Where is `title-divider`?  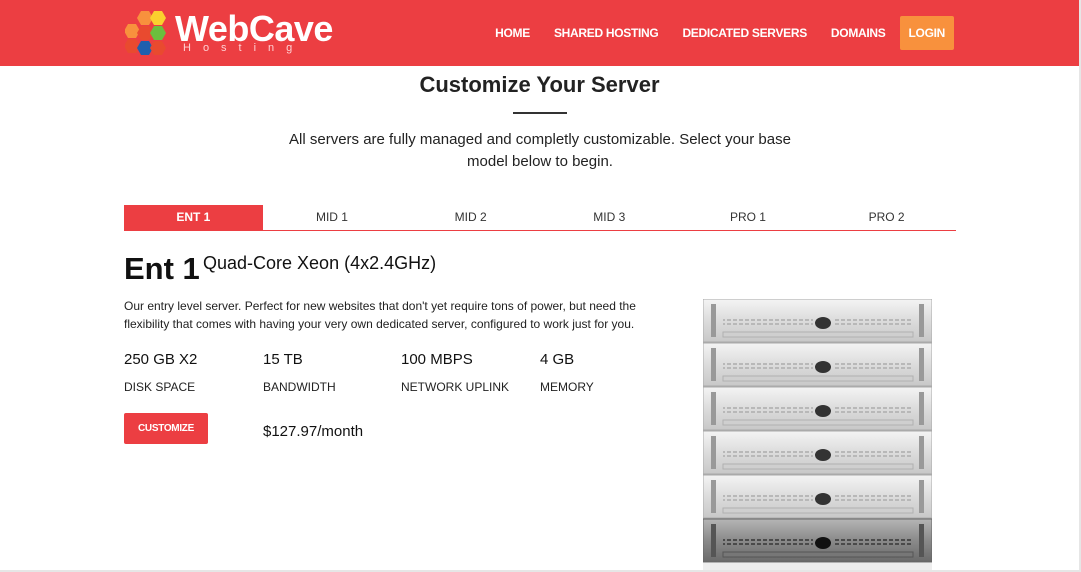
title-divider is located at coordinates (540, 113).